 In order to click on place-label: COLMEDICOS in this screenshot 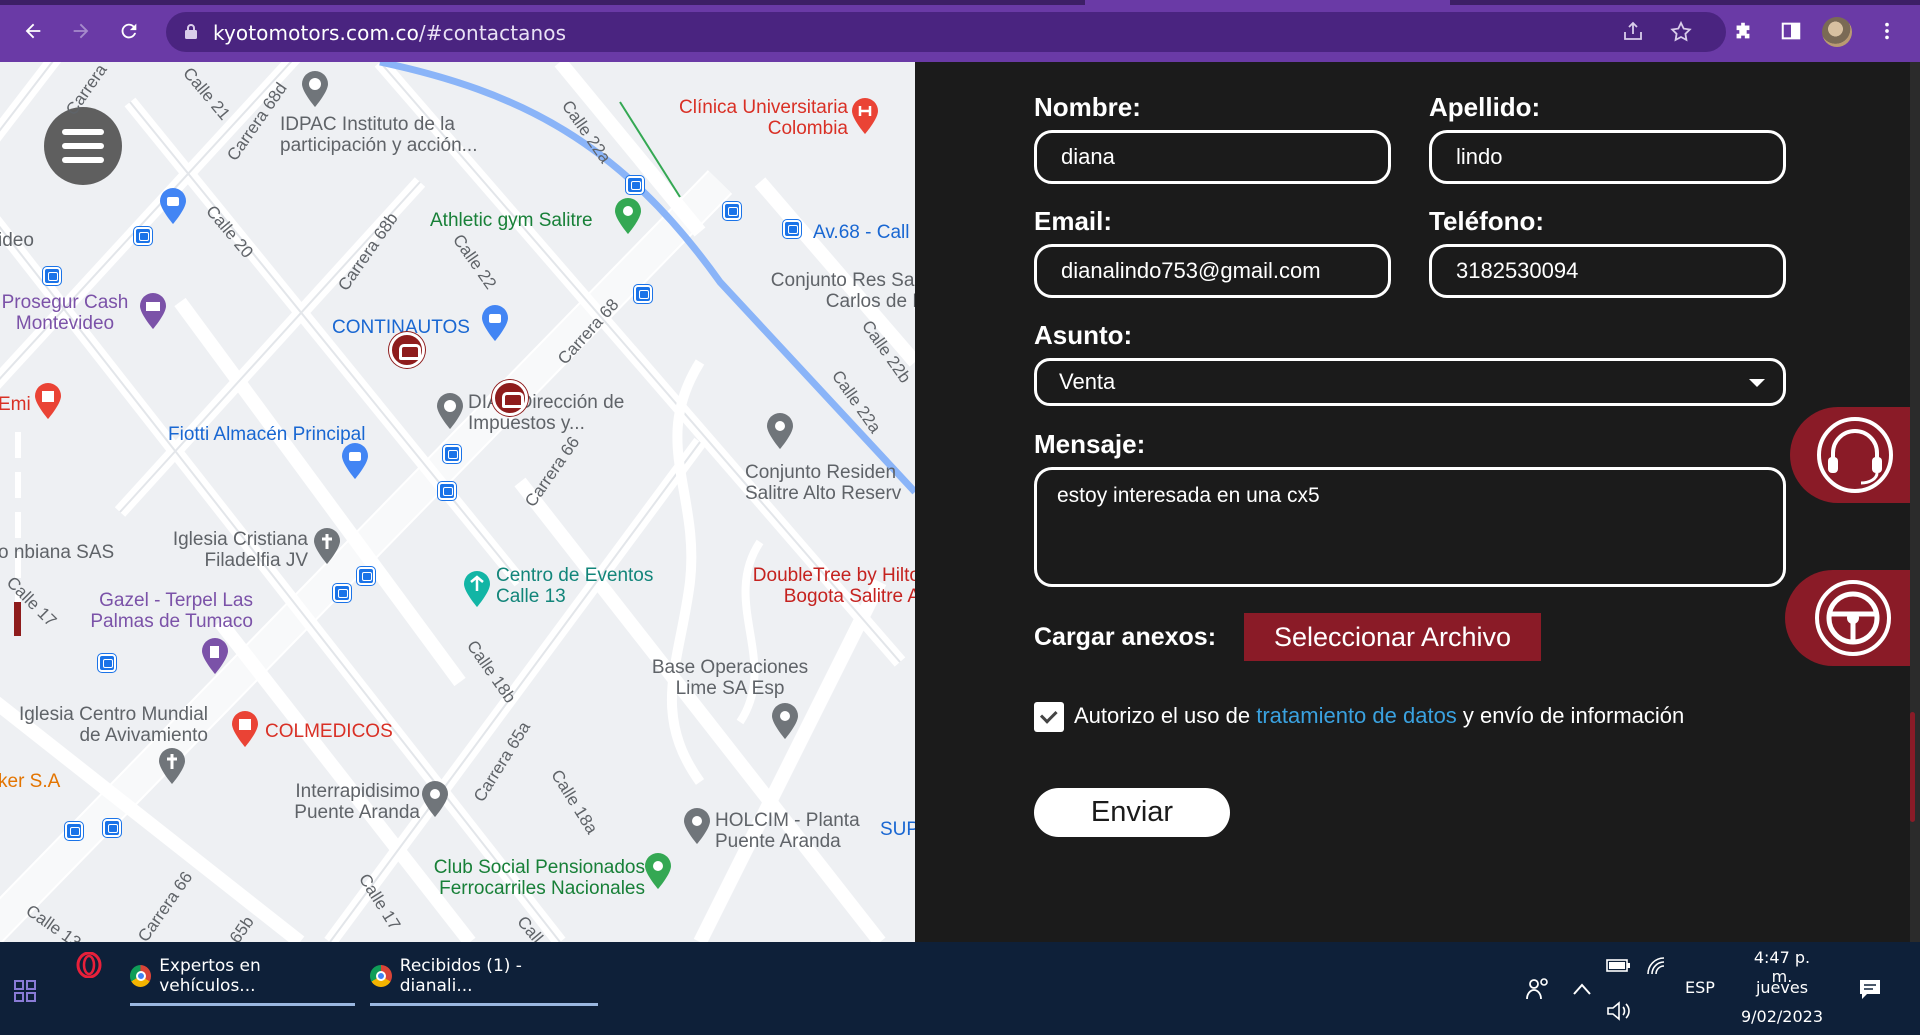, I will do `click(329, 731)`.